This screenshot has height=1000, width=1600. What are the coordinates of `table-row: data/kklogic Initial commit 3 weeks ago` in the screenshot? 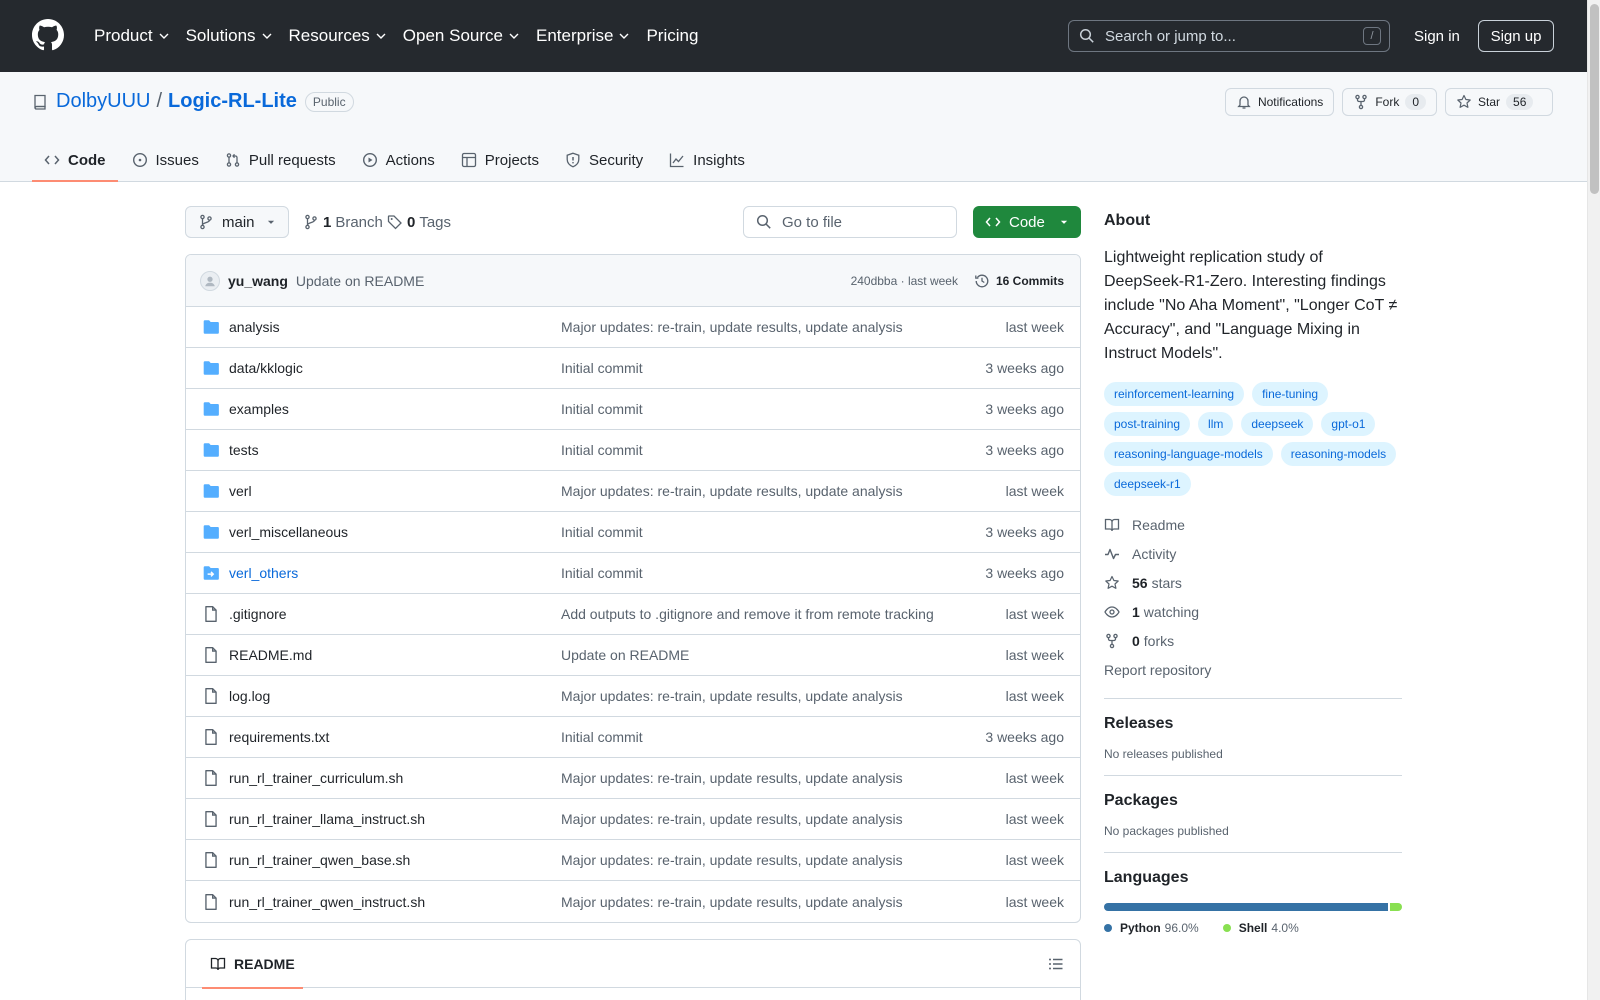 It's located at (633, 368).